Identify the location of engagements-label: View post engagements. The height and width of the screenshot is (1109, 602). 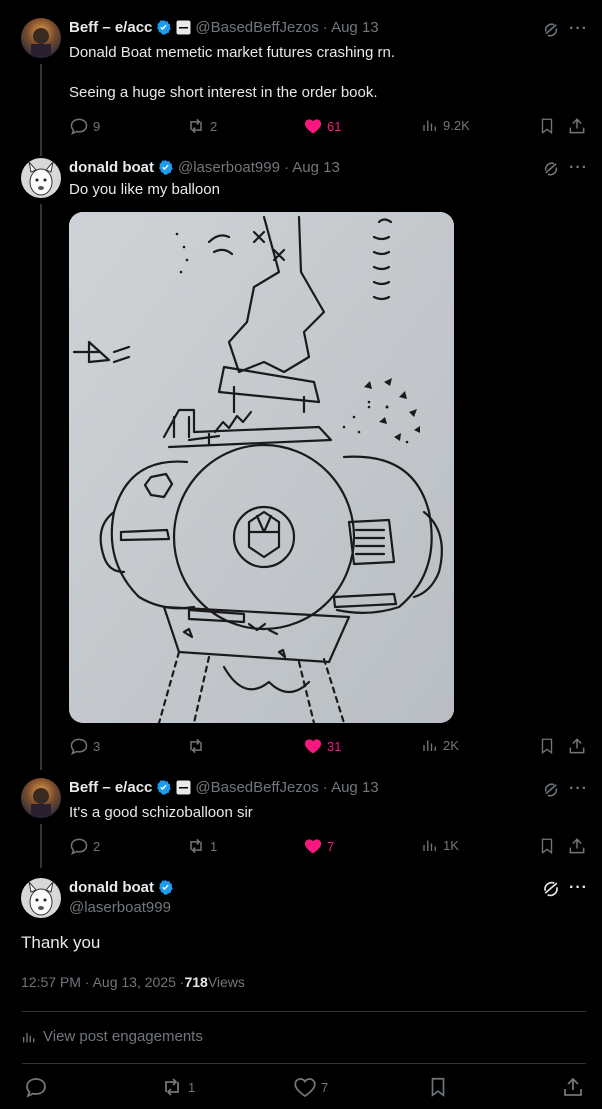
(123, 1036).